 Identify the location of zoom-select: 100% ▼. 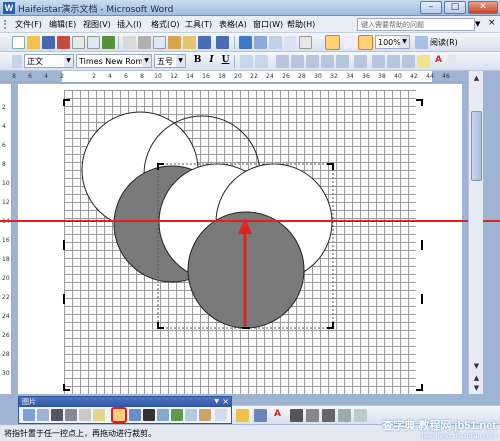
(392, 42).